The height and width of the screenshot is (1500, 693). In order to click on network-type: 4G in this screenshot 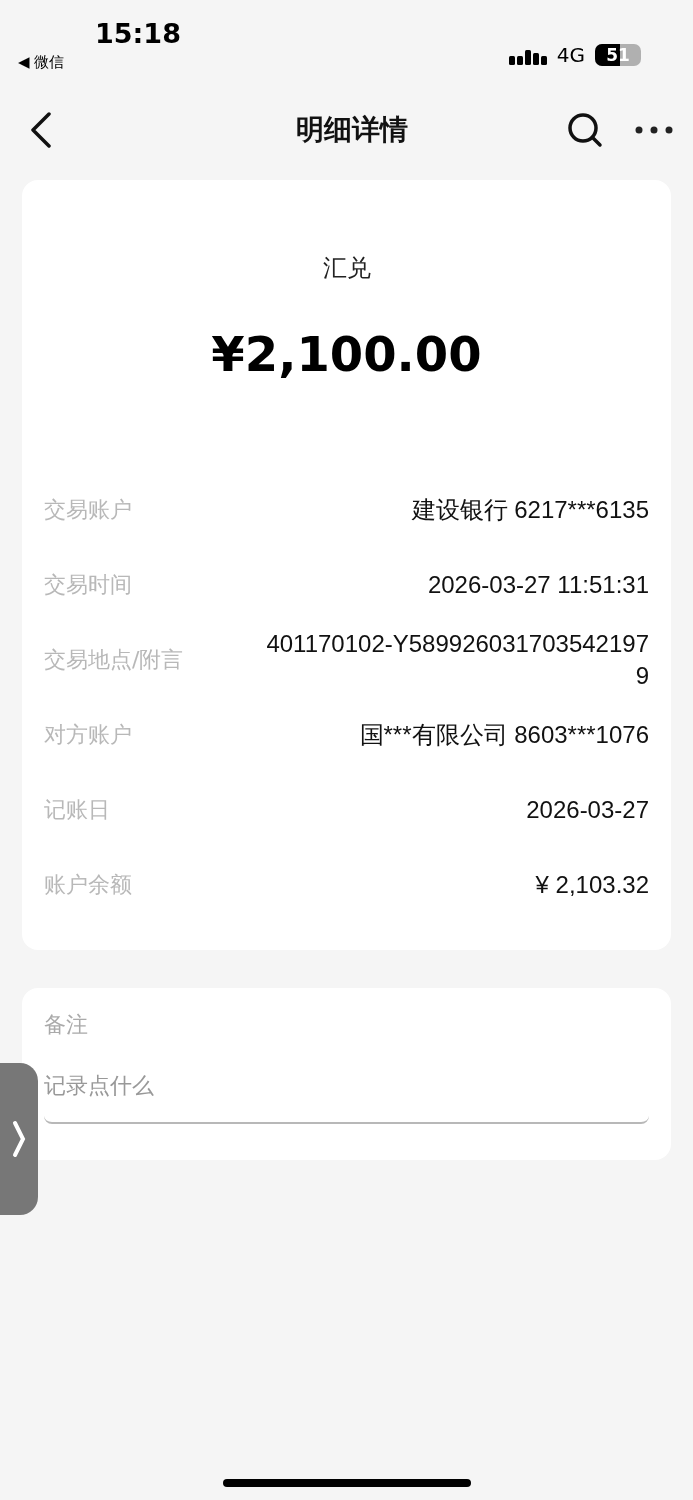, I will do `click(570, 55)`.